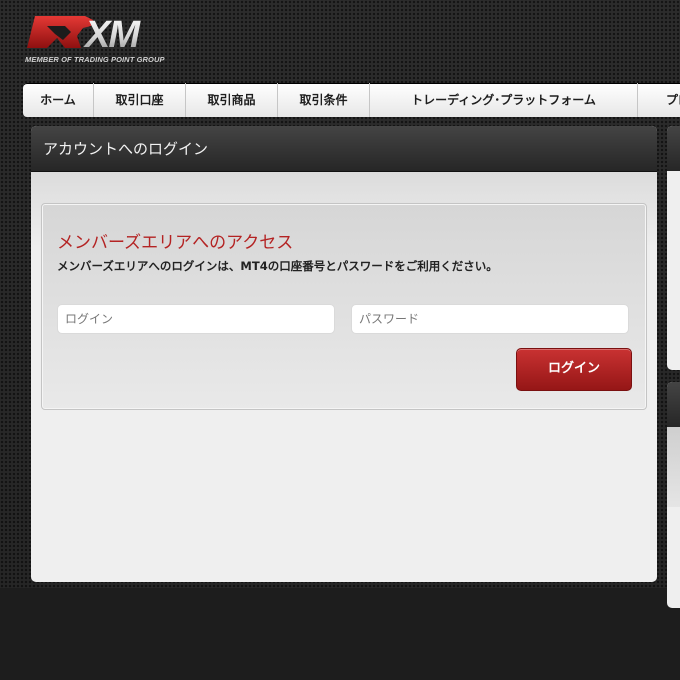  Describe the element at coordinates (126, 149) in the screenshot. I see `login-panel-title: アカウントへのログイン` at that location.